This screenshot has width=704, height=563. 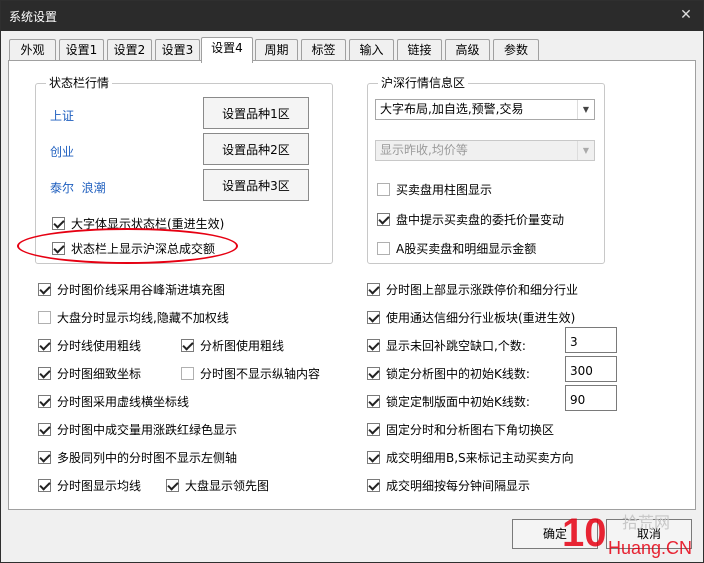 I want to click on multi-stock-axis-option: 多股同列中的分时图不显示左侧轴, so click(x=137, y=457).